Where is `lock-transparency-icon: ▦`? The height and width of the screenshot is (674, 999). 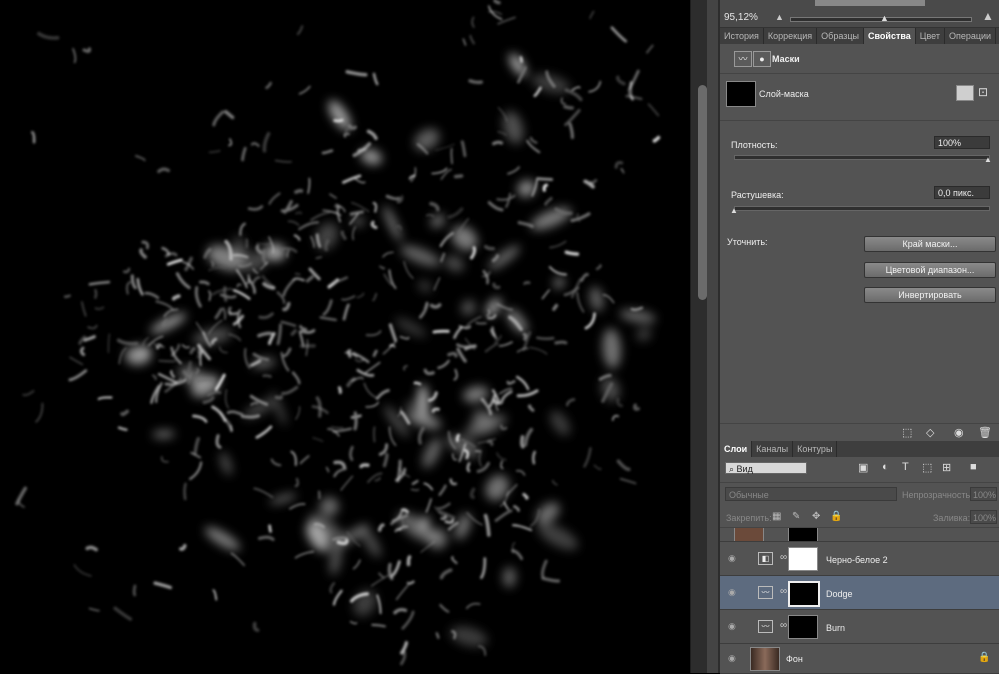 lock-transparency-icon: ▦ is located at coordinates (776, 516).